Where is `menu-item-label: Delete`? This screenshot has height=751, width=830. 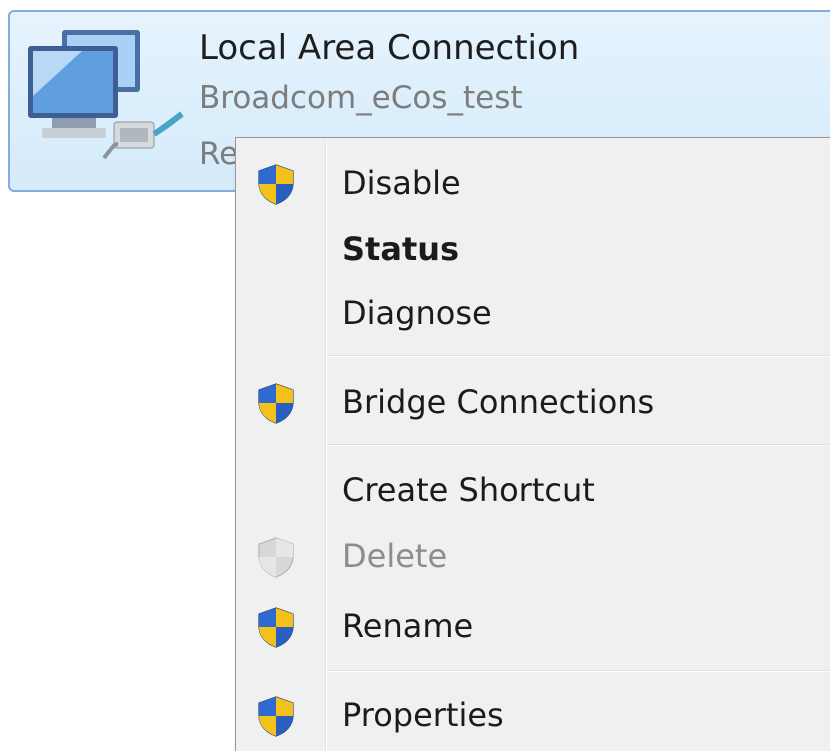
menu-item-label: Delete is located at coordinates (395, 556).